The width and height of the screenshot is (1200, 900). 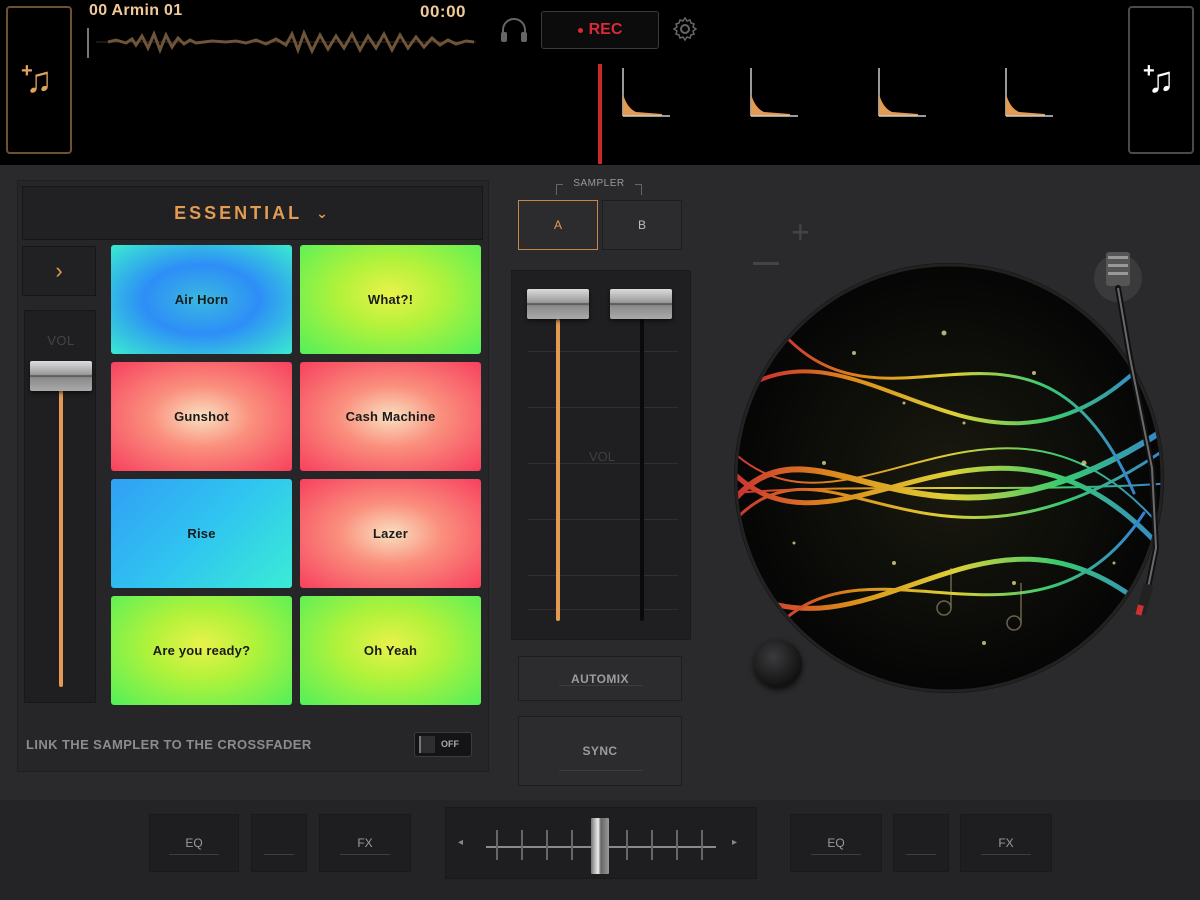 I want to click on deck-a-eq-button: EQ, so click(x=194, y=843).